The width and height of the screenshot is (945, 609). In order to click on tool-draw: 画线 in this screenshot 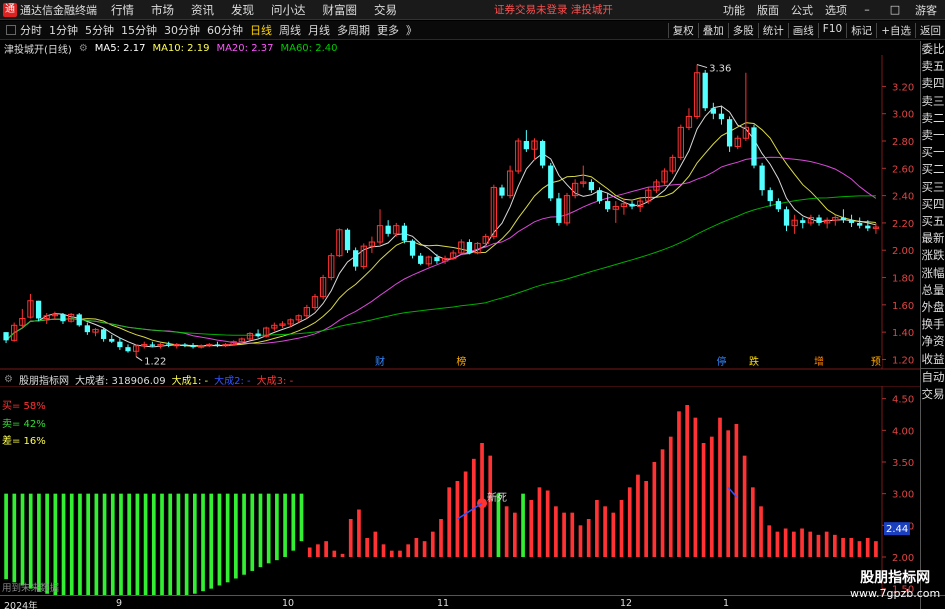, I will do `click(802, 30)`.